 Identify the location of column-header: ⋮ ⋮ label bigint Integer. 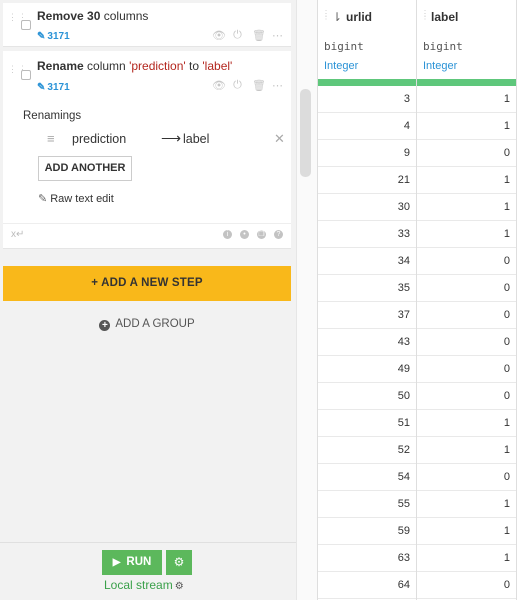
(466, 43).